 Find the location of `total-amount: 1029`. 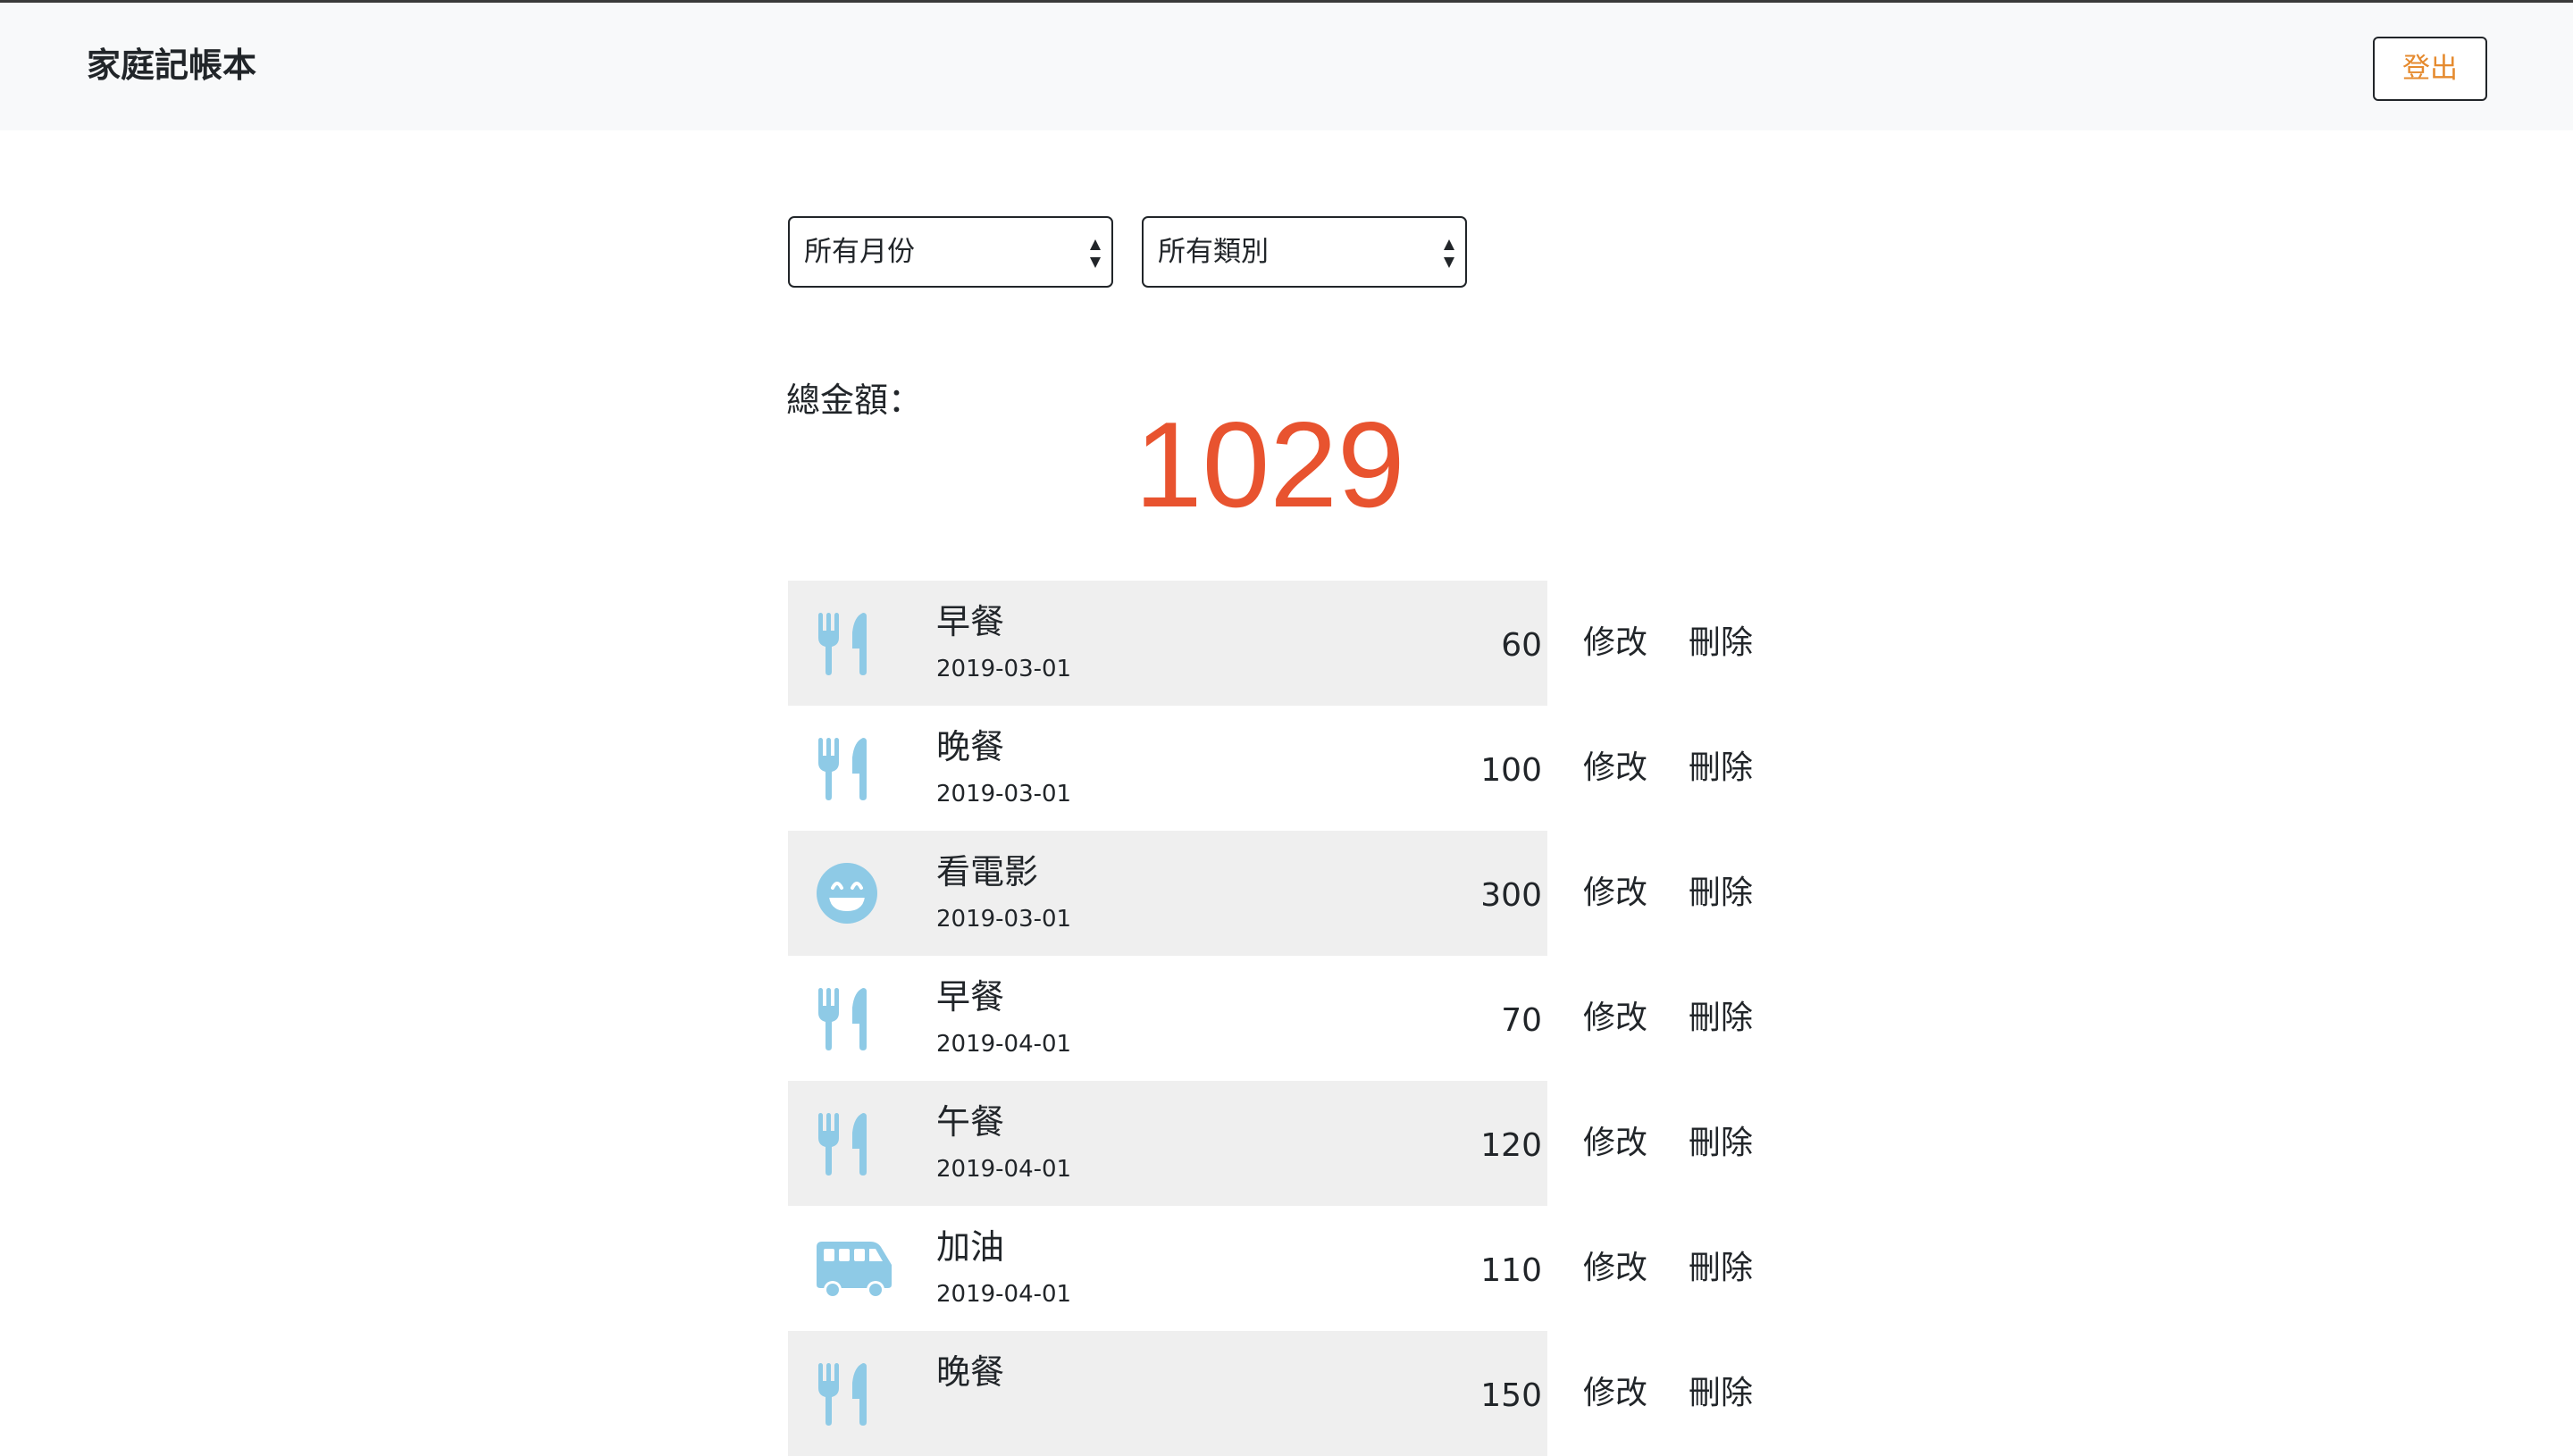

total-amount: 1029 is located at coordinates (1270, 464).